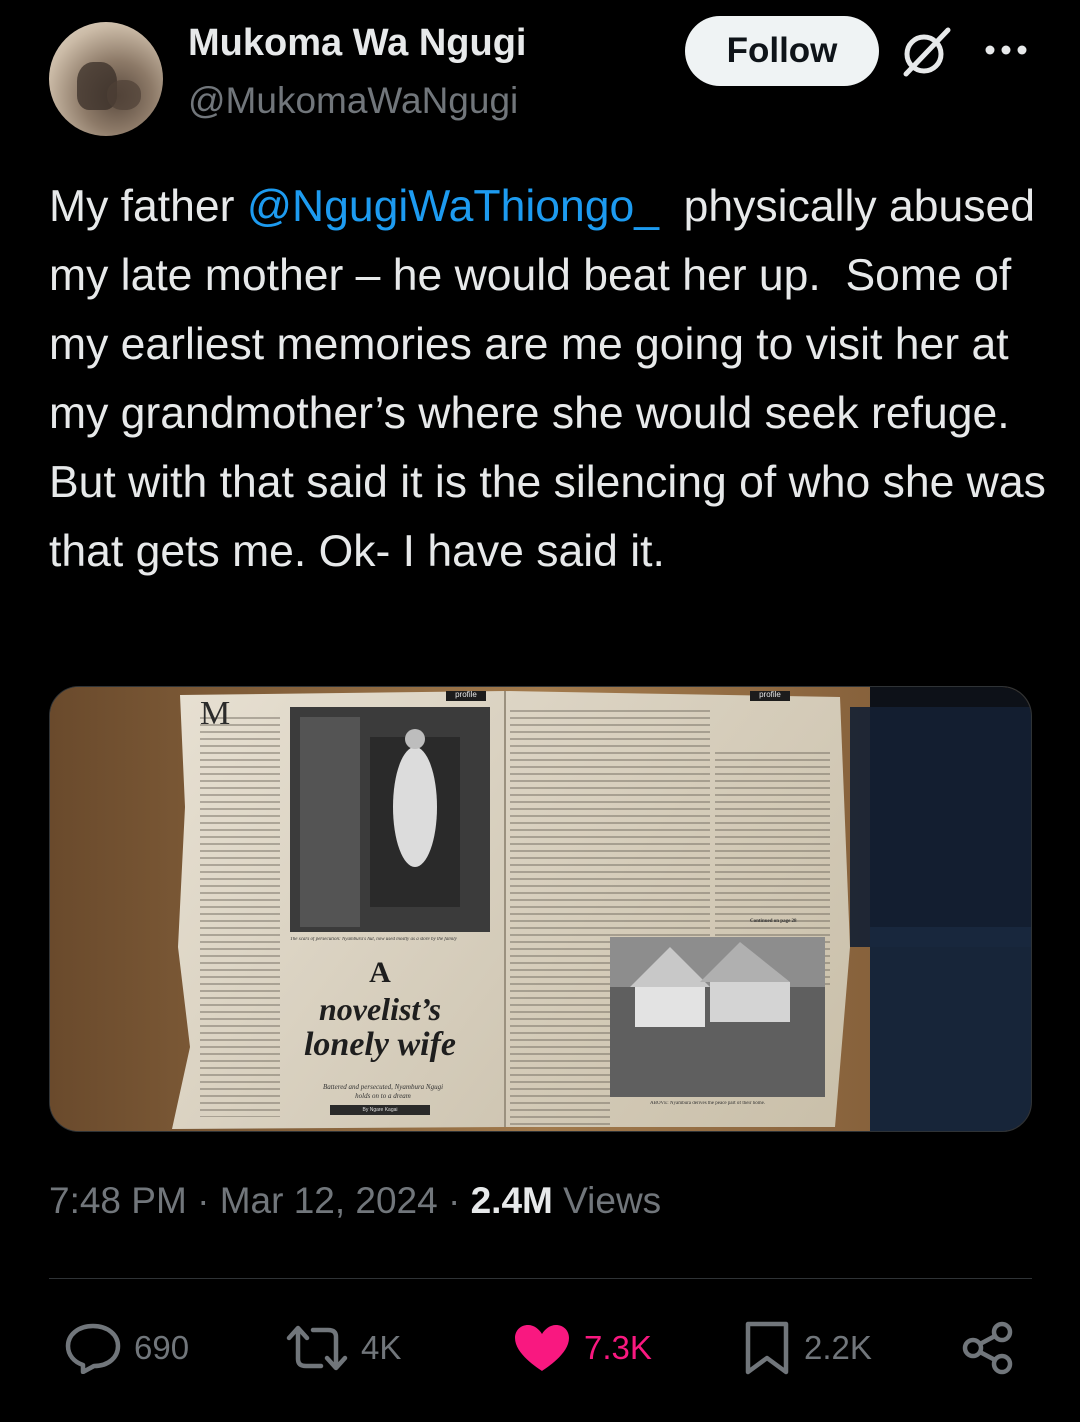 The height and width of the screenshot is (1422, 1080). What do you see at coordinates (542, 1348) in the screenshot?
I see `heart-icon` at bounding box center [542, 1348].